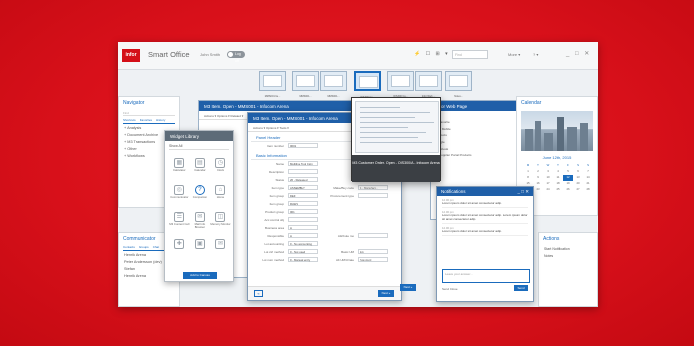 The width and height of the screenshot is (694, 346). I want to click on help-menu: ? ▾, so click(535, 54).